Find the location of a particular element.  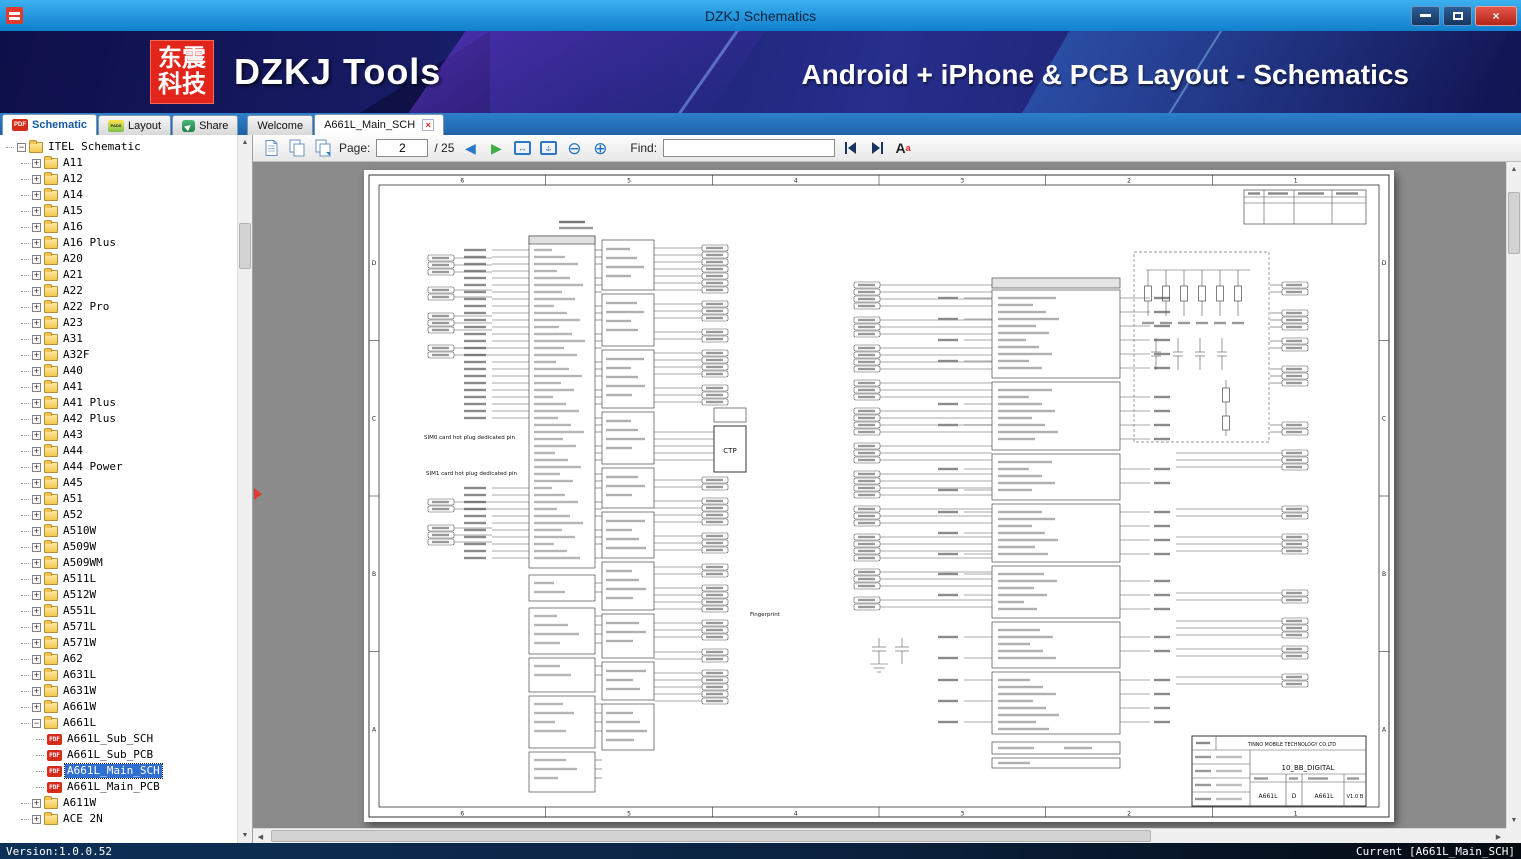

tree-item-a23: + A23 is located at coordinates (119, 323).